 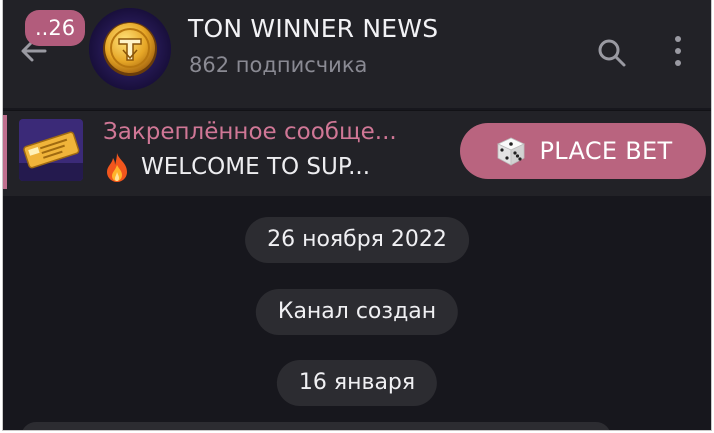 I want to click on ton-coin-logo, so click(x=130, y=49).